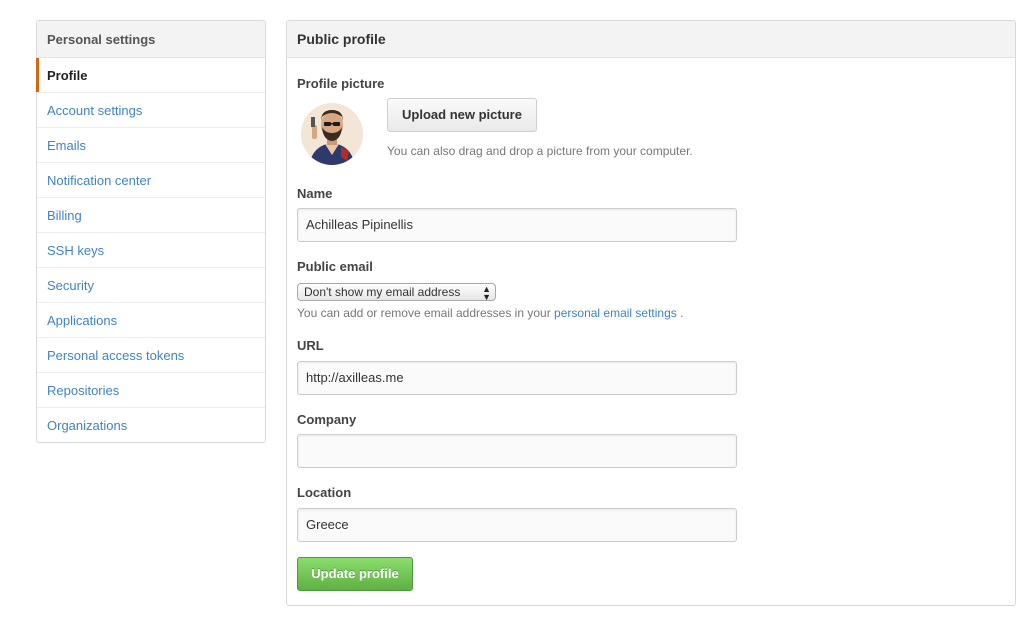 This screenshot has width=1035, height=627. What do you see at coordinates (341, 83) in the screenshot?
I see `profile-picture-label: Profile picture` at bounding box center [341, 83].